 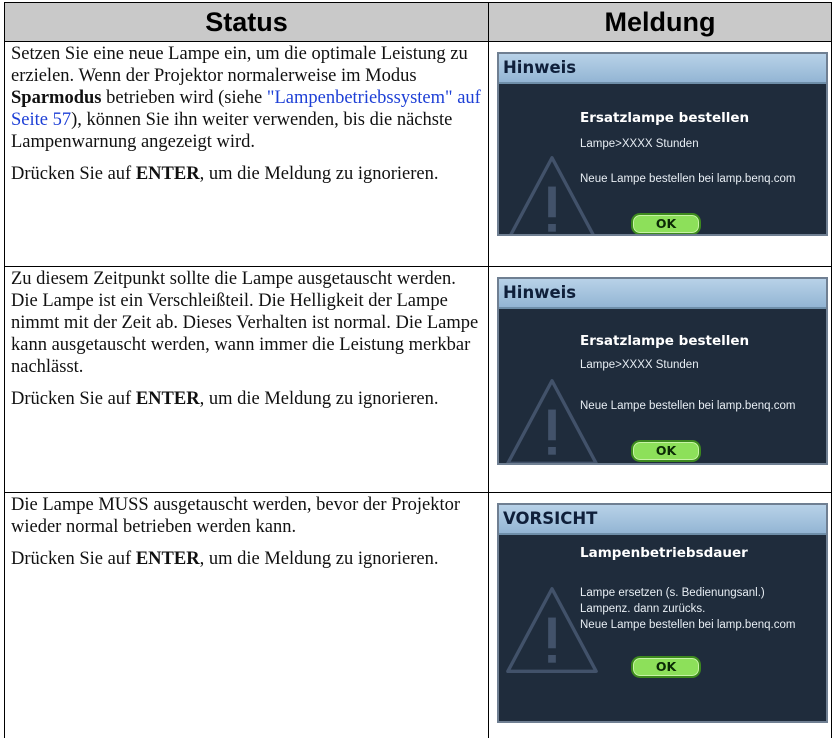 What do you see at coordinates (664, 553) in the screenshot?
I see `dialog-title: Lampenbetriebsdauer` at bounding box center [664, 553].